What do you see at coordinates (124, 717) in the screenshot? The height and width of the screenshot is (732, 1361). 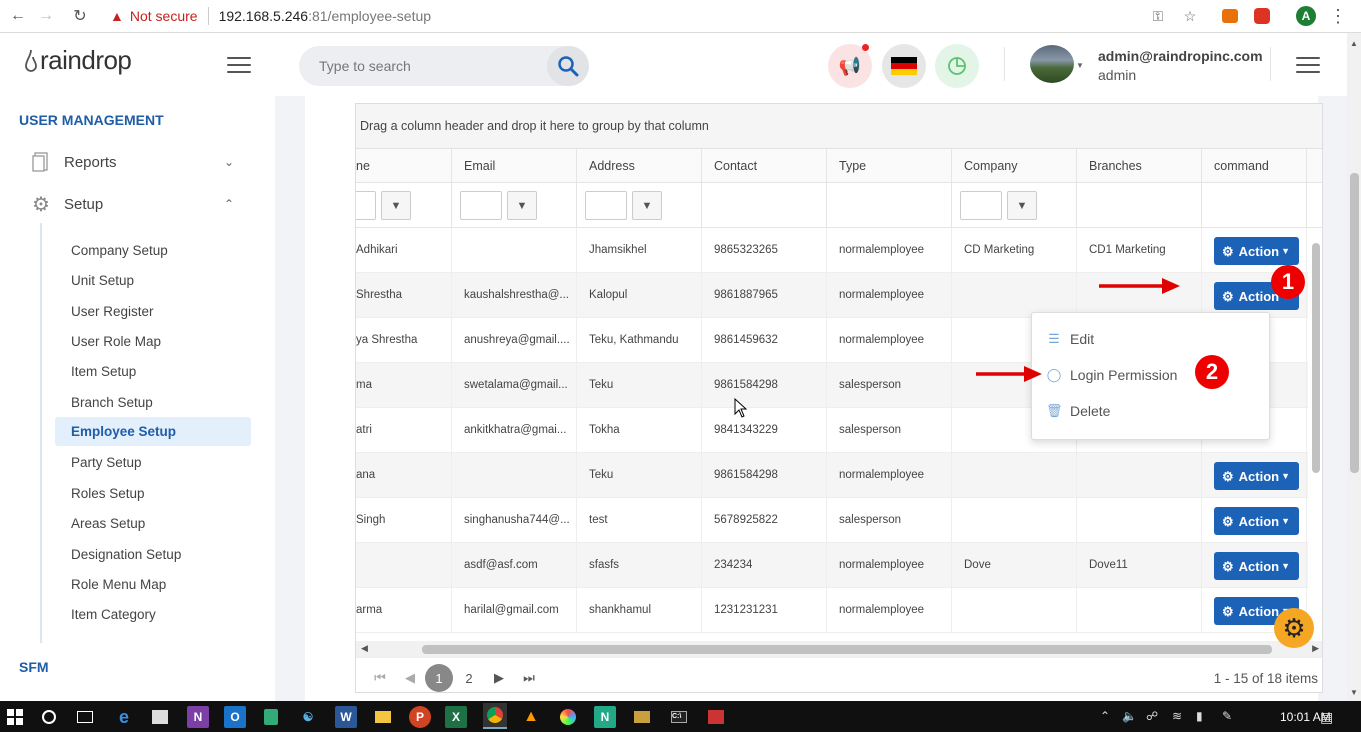 I see `edge-icon: e` at bounding box center [124, 717].